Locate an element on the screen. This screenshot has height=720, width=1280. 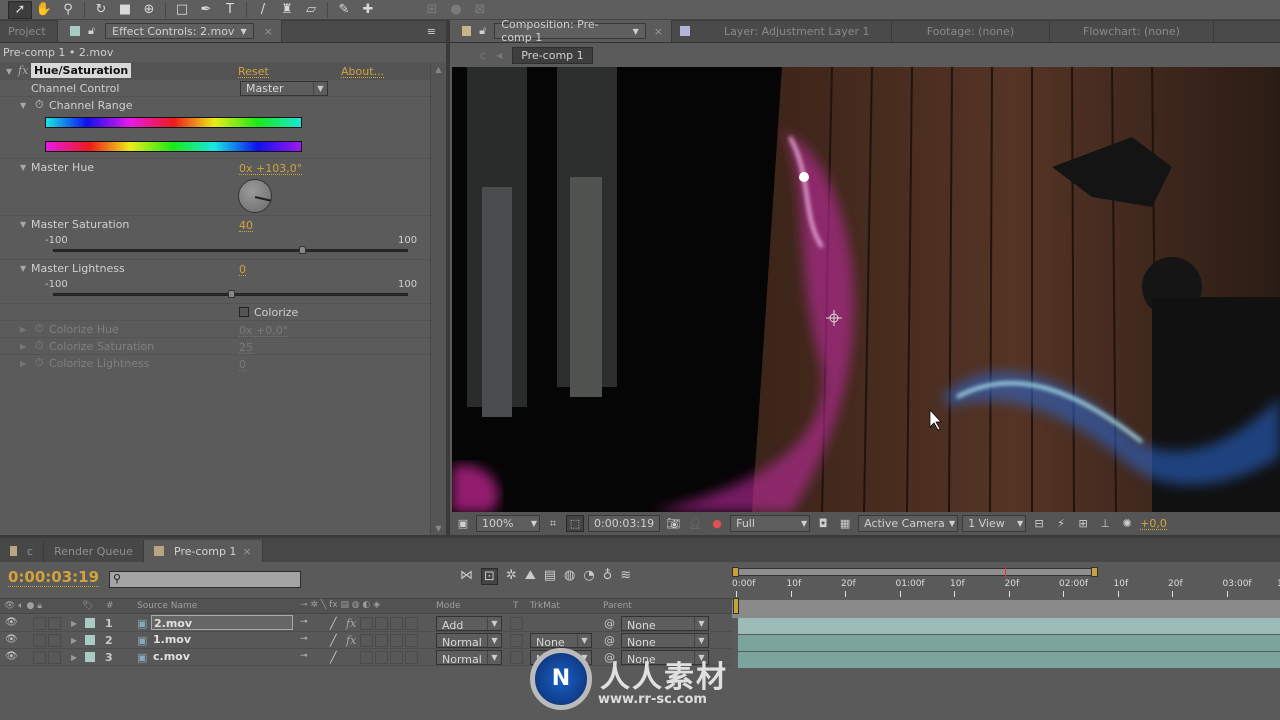
selection-tool-icon: ➚ is located at coordinates (20, 9).